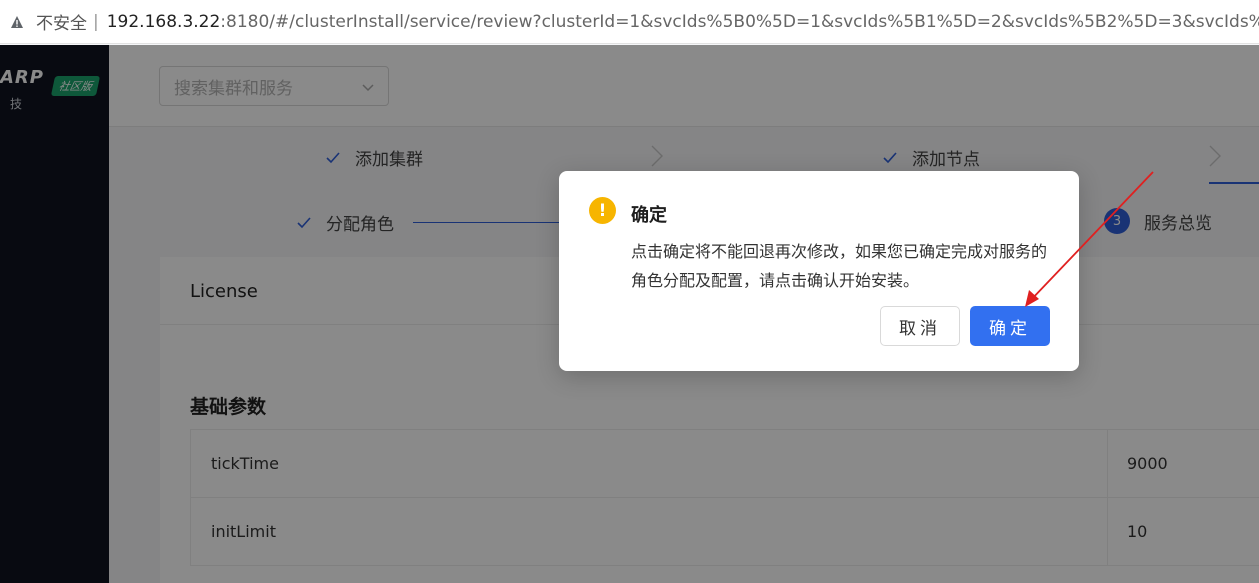 This screenshot has width=1259, height=583. I want to click on url-host: 192.168.3.22, so click(163, 21).